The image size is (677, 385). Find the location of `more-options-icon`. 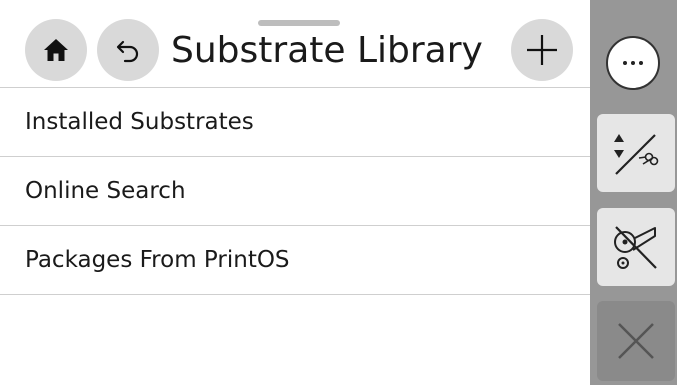

more-options-icon is located at coordinates (633, 63).